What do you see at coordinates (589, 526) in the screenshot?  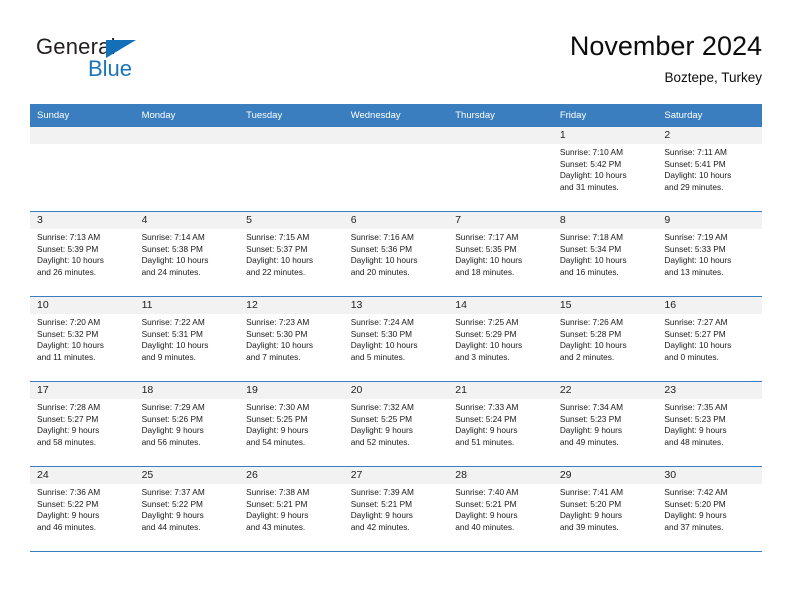 I see `daylight-text-line2: and 39 minutes.` at bounding box center [589, 526].